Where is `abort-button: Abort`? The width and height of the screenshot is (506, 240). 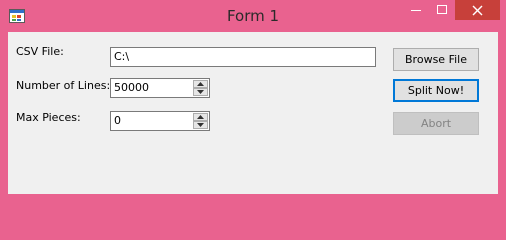
abort-button: Abort is located at coordinates (436, 123).